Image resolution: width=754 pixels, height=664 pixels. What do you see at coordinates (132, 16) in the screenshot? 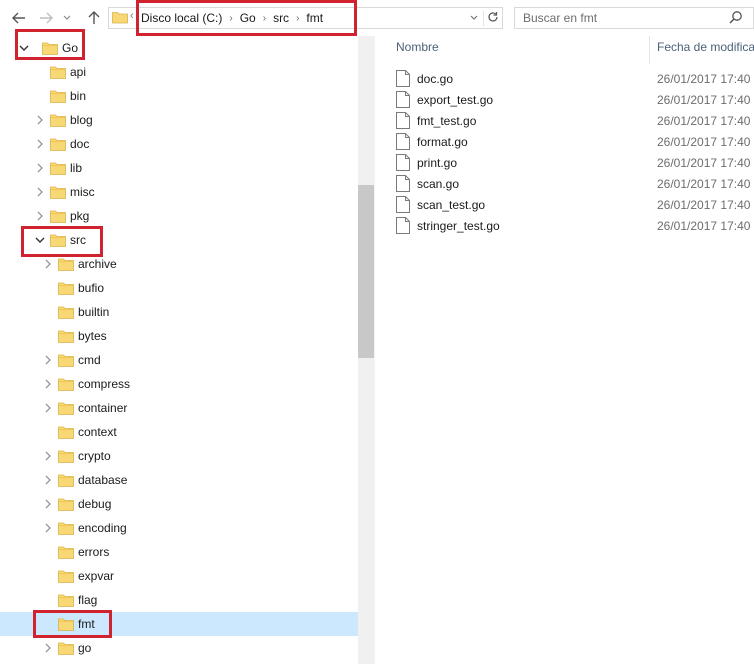
I see `breadcrumb-overflow-icon: ‹` at bounding box center [132, 16].